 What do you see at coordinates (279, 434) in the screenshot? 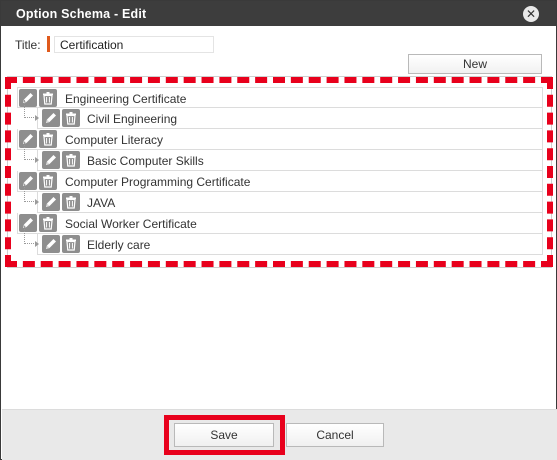
I see `dialog-footer` at bounding box center [279, 434].